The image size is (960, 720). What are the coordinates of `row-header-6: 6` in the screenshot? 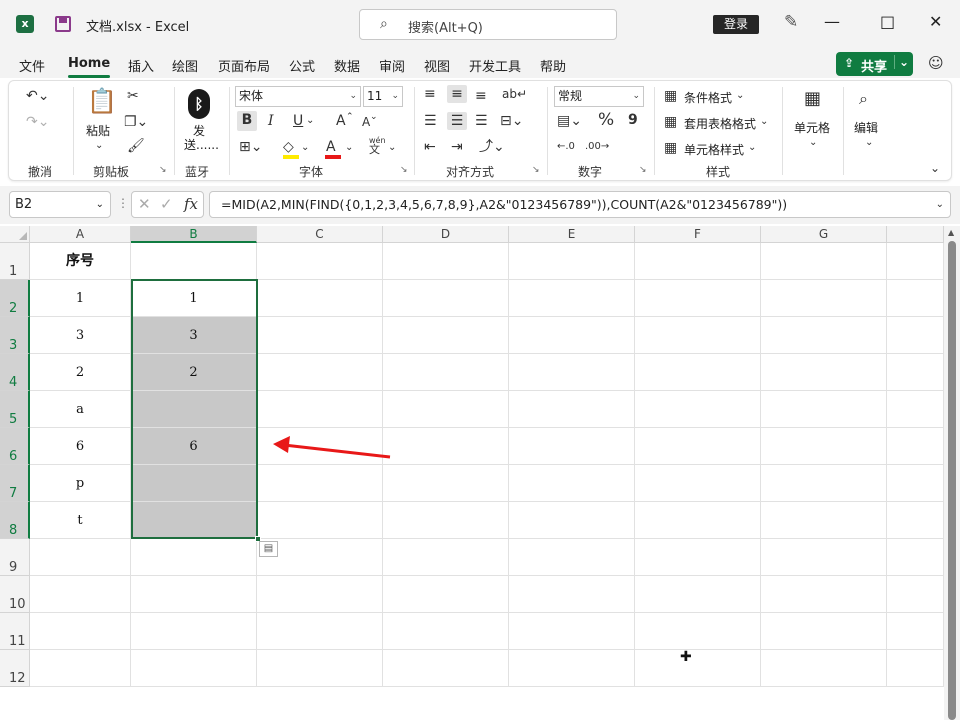 It's located at (15, 446).